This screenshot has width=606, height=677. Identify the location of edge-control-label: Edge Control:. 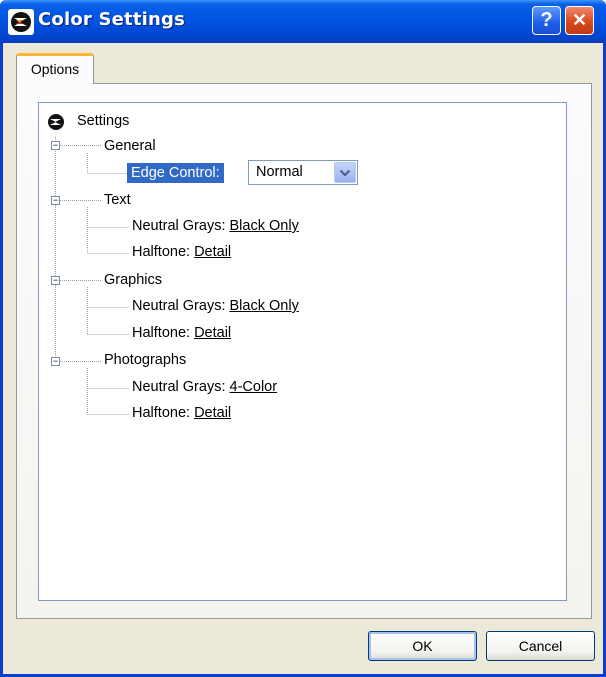
(175, 173).